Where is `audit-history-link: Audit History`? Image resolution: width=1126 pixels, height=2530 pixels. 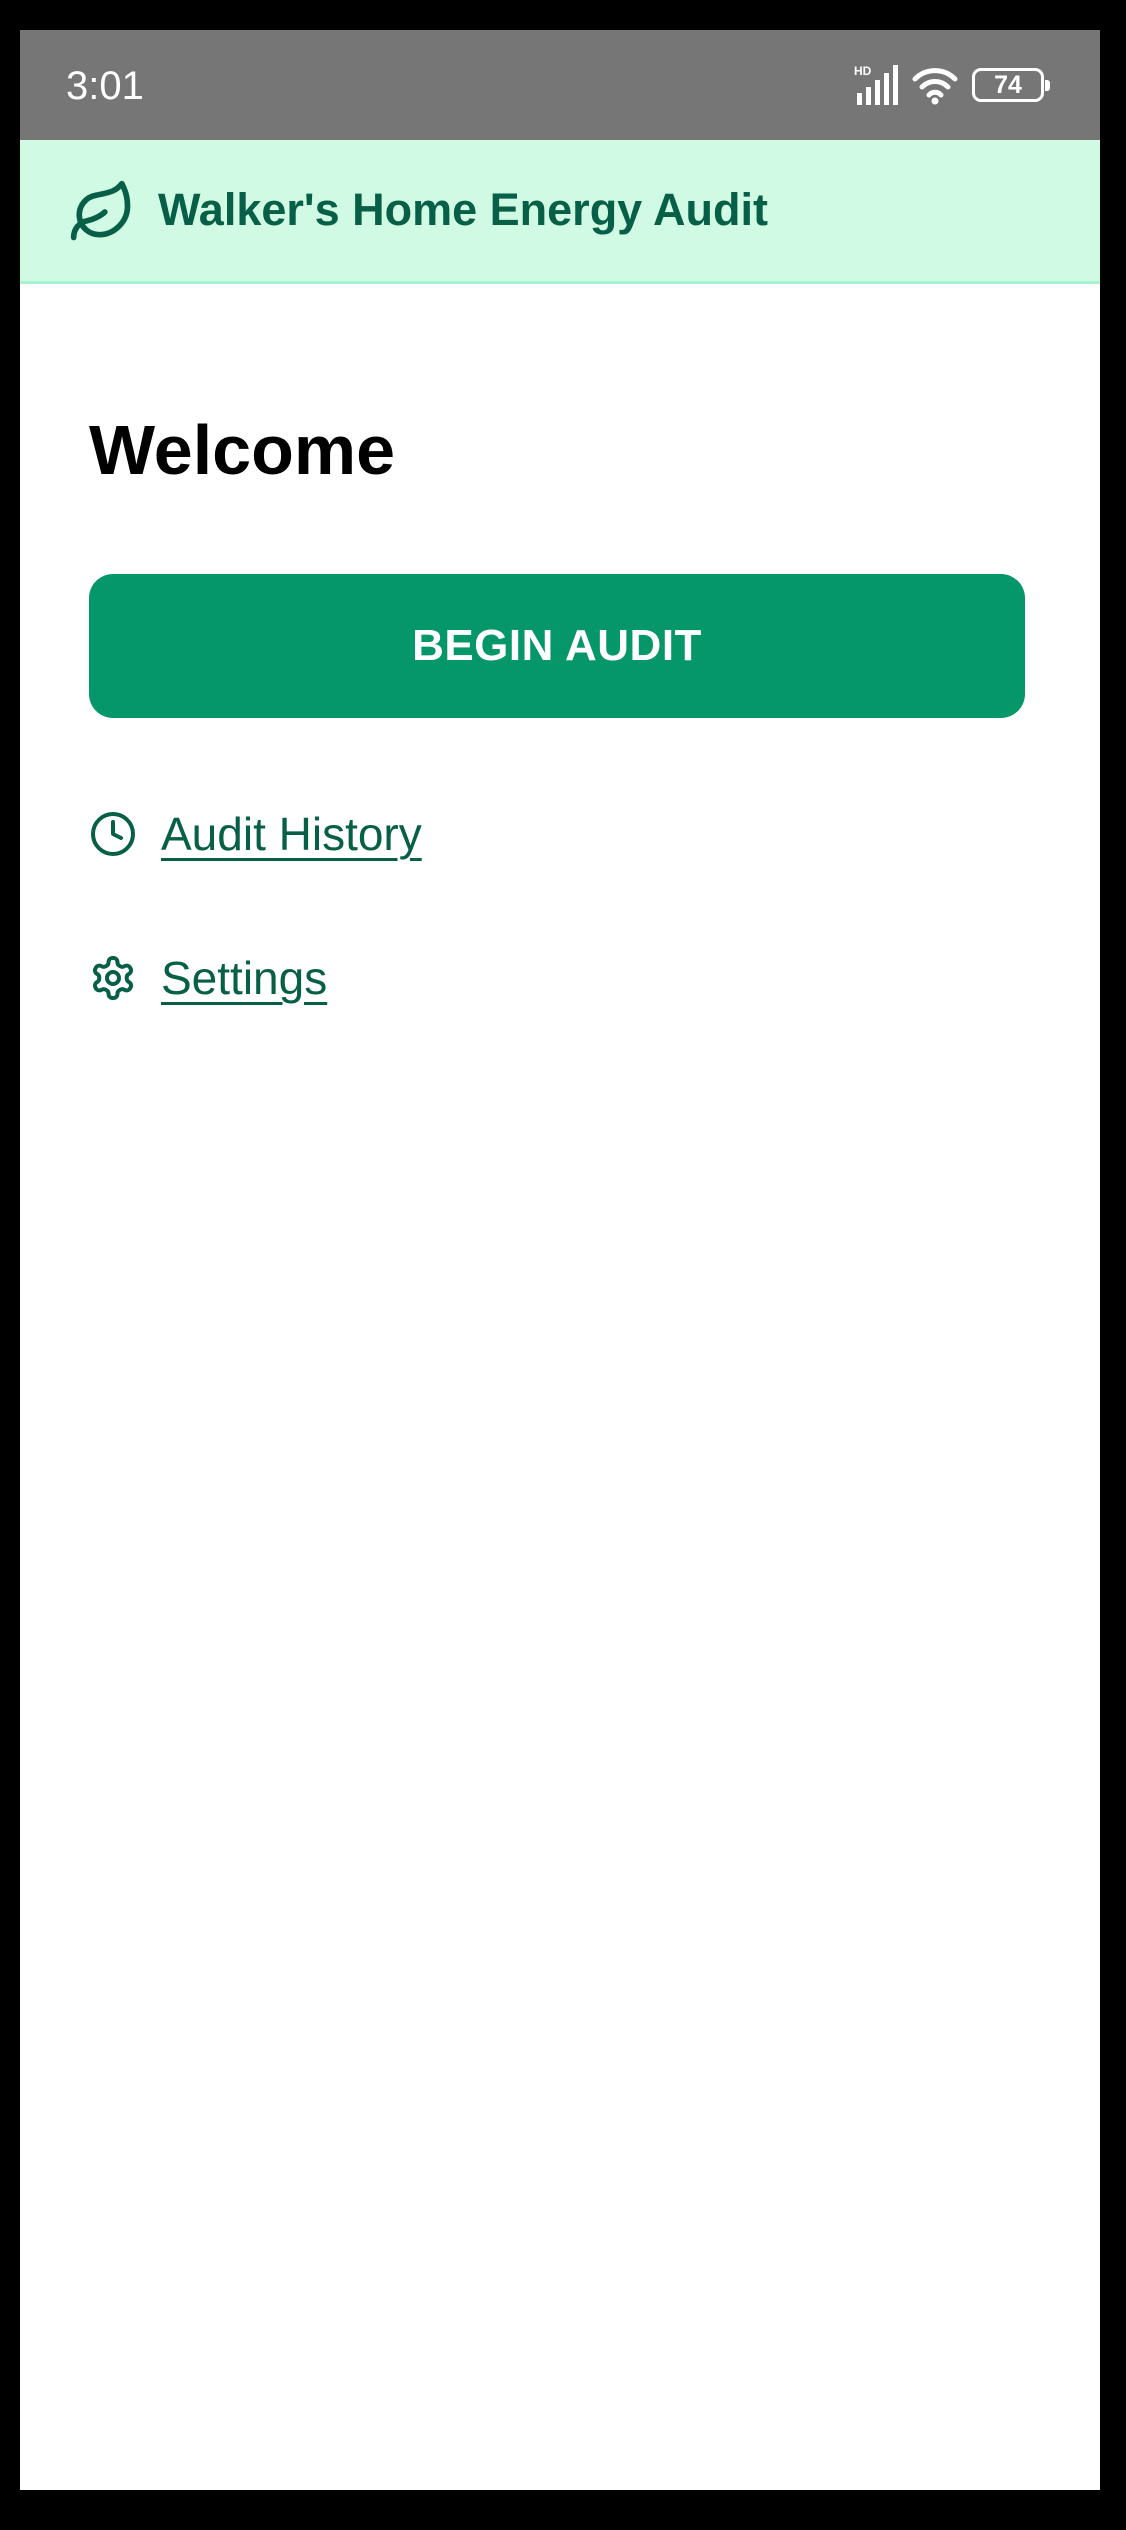 audit-history-link: Audit History is located at coordinates (255, 834).